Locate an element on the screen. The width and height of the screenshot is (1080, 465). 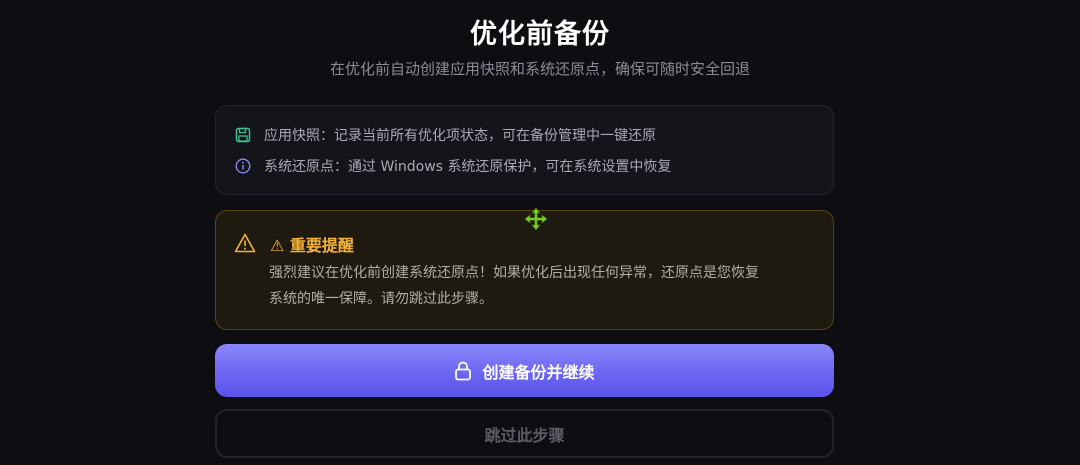
save-icon is located at coordinates (243, 135).